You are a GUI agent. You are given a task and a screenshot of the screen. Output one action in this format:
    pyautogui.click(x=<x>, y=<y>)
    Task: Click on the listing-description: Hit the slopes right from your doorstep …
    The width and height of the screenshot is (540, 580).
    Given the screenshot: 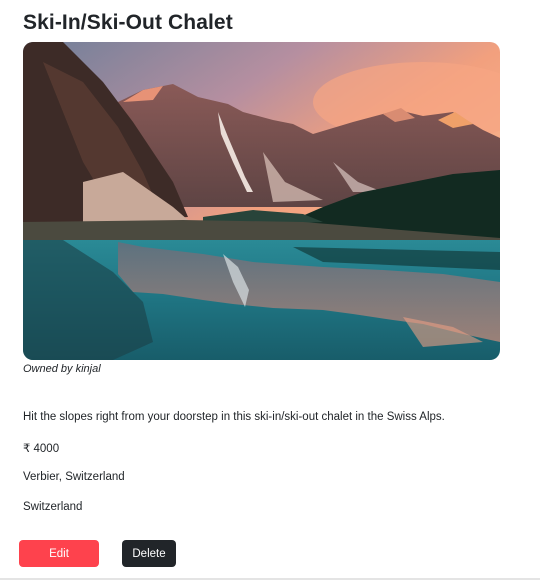 What is the action you would take?
    pyautogui.click(x=234, y=417)
    